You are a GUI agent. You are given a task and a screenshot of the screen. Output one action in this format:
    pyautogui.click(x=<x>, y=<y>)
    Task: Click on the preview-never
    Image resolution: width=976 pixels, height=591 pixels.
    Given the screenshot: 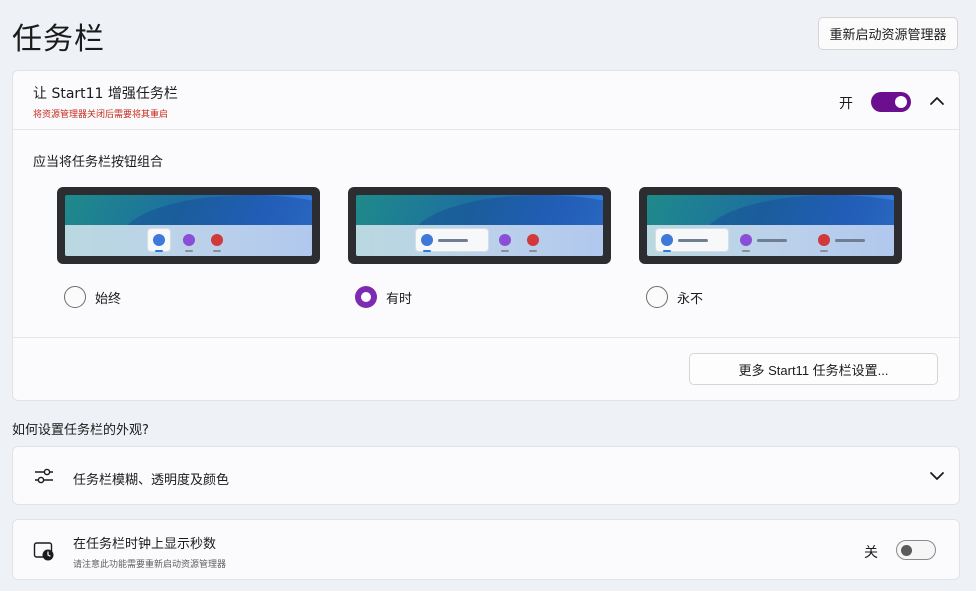 What is the action you would take?
    pyautogui.click(x=770, y=225)
    